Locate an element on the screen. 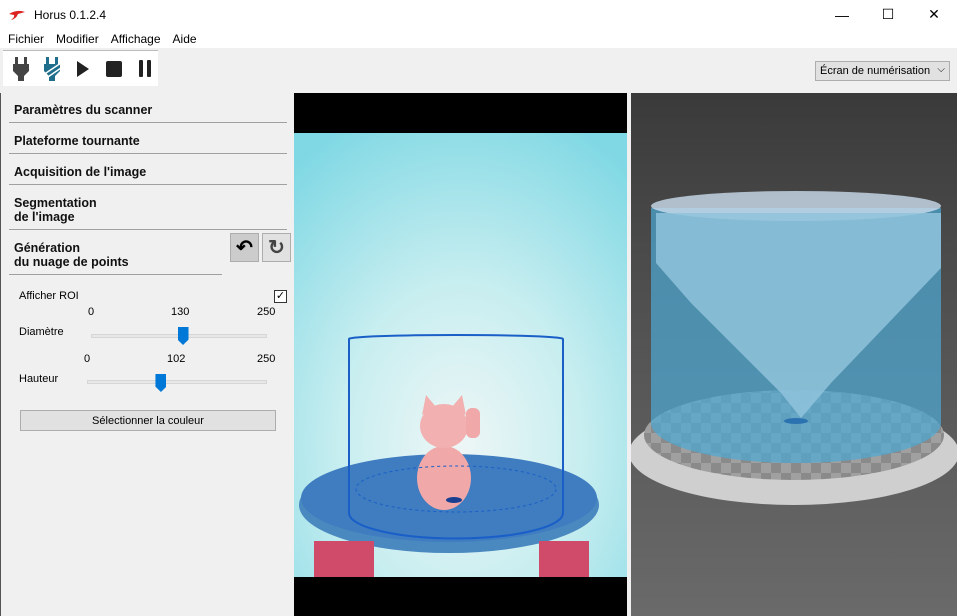  redo-icon: ↻ is located at coordinates (276, 248).